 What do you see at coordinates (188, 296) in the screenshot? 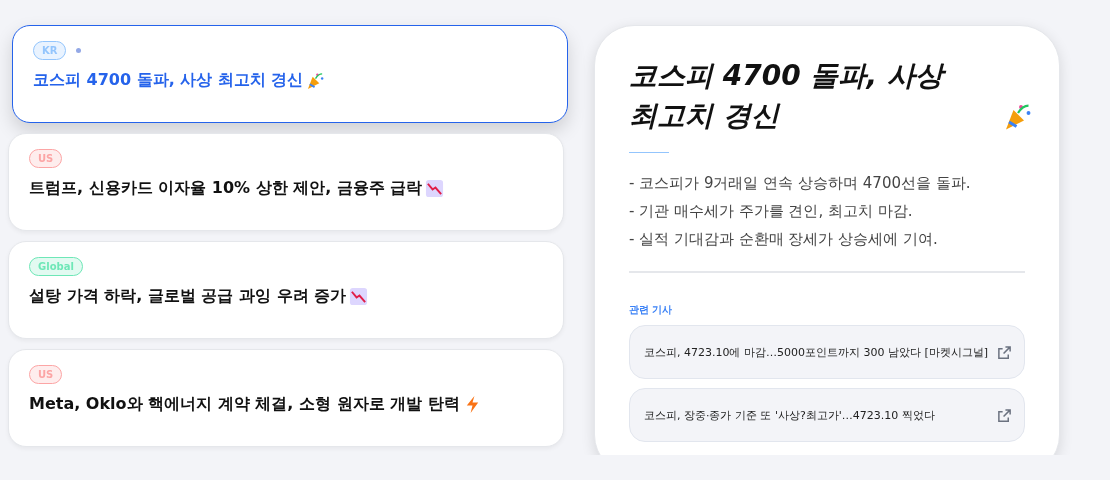
I see `news-title: 설탕 가격 하락, 글로벌 공급 과잉 우려 증가` at bounding box center [188, 296].